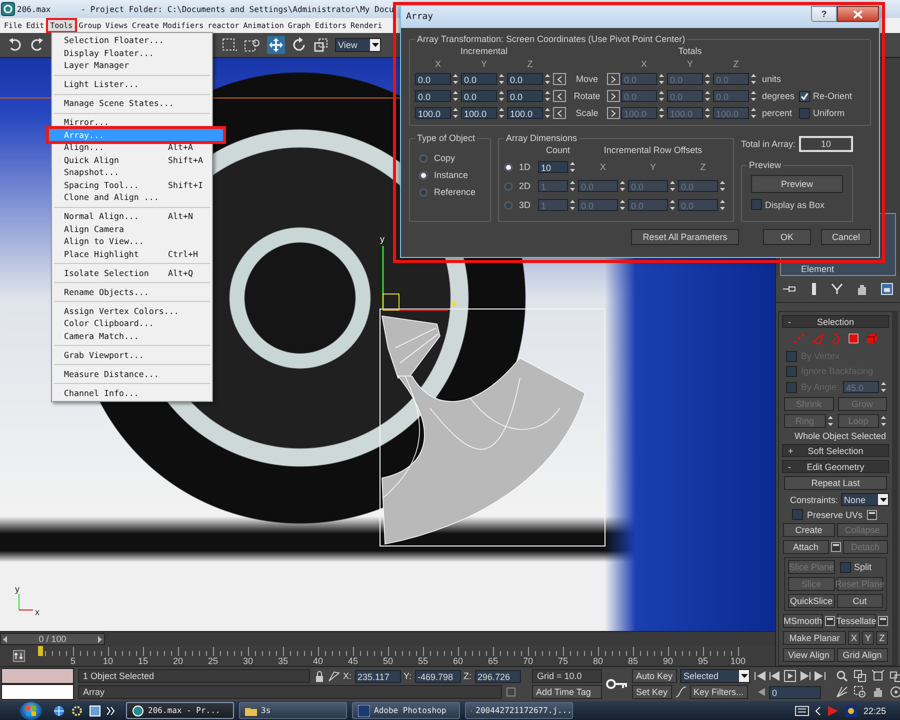 The width and height of the screenshot is (900, 720). What do you see at coordinates (59, 710) in the screenshot?
I see `globe-icon` at bounding box center [59, 710].